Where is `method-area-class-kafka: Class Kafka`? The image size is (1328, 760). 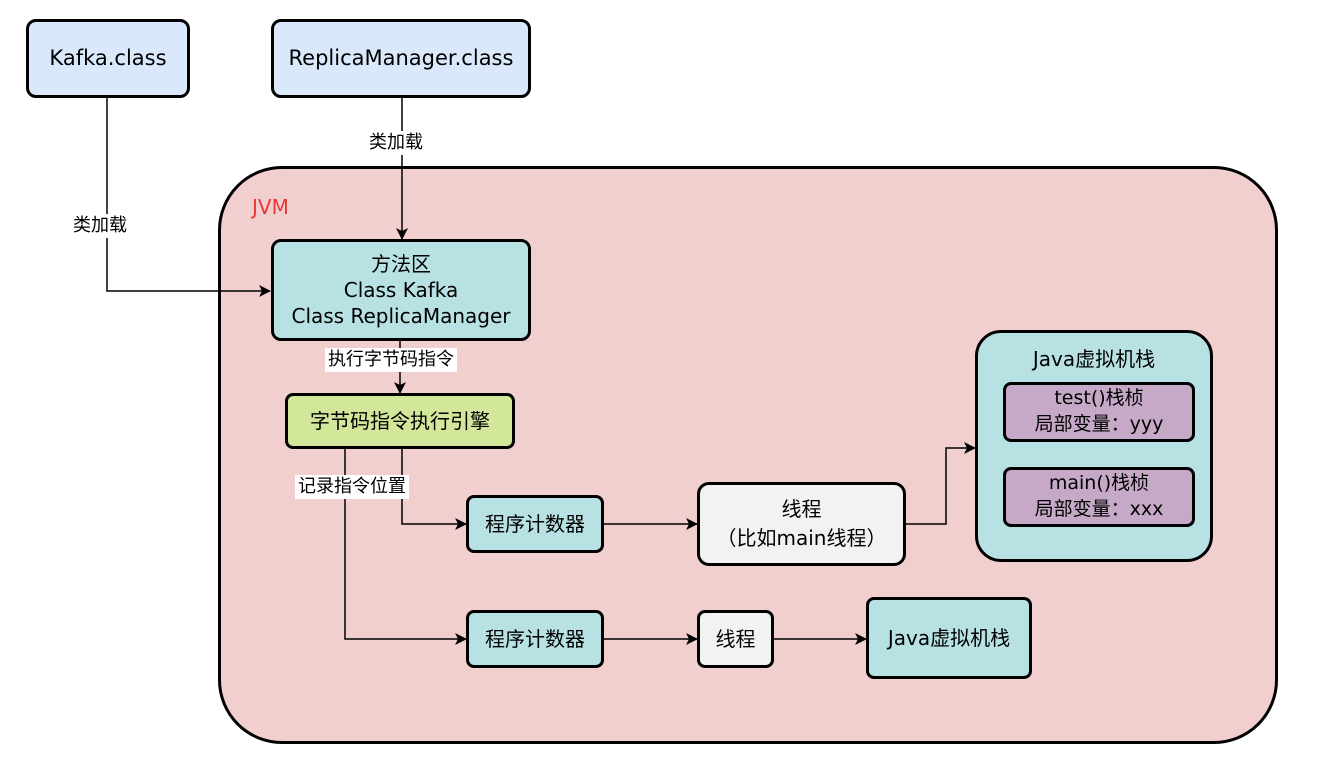
method-area-class-kafka: Class Kafka is located at coordinates (401, 290).